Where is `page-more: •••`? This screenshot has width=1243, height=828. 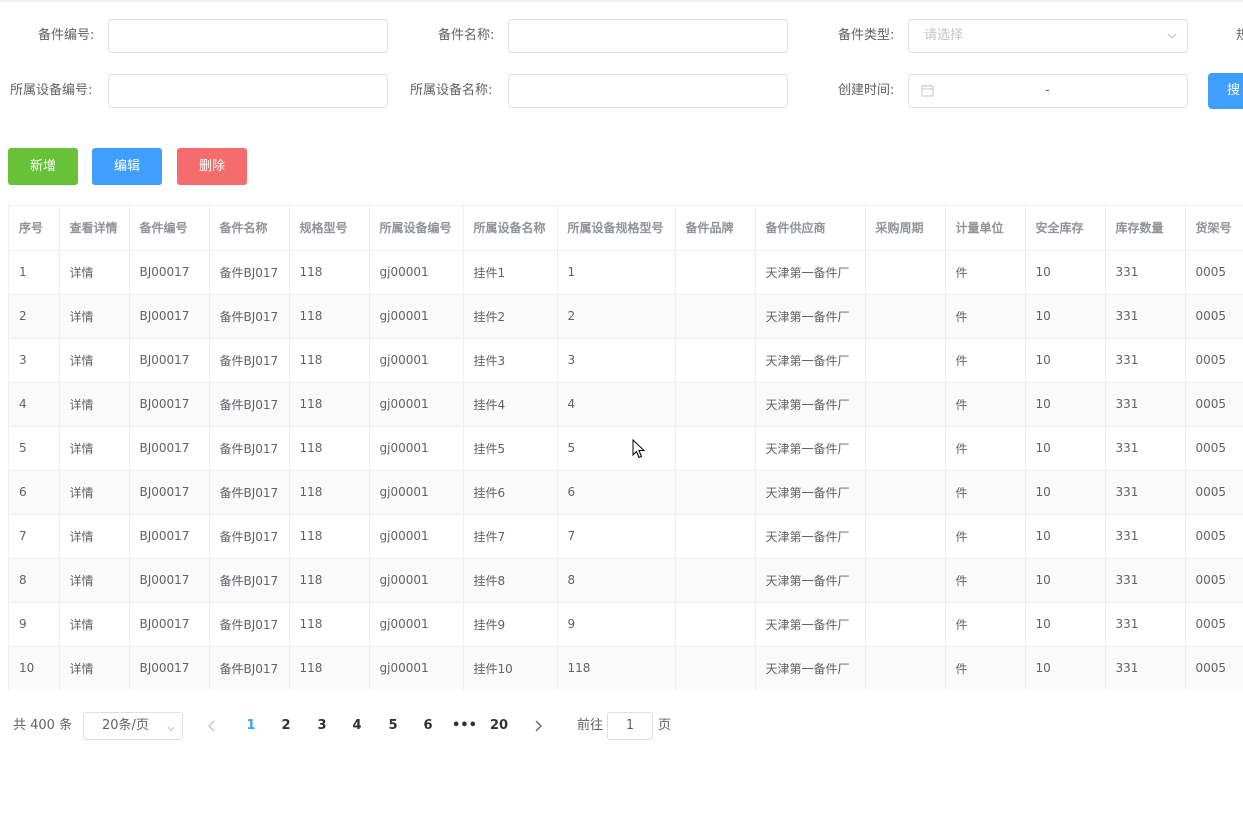
page-more: ••• is located at coordinates (464, 726).